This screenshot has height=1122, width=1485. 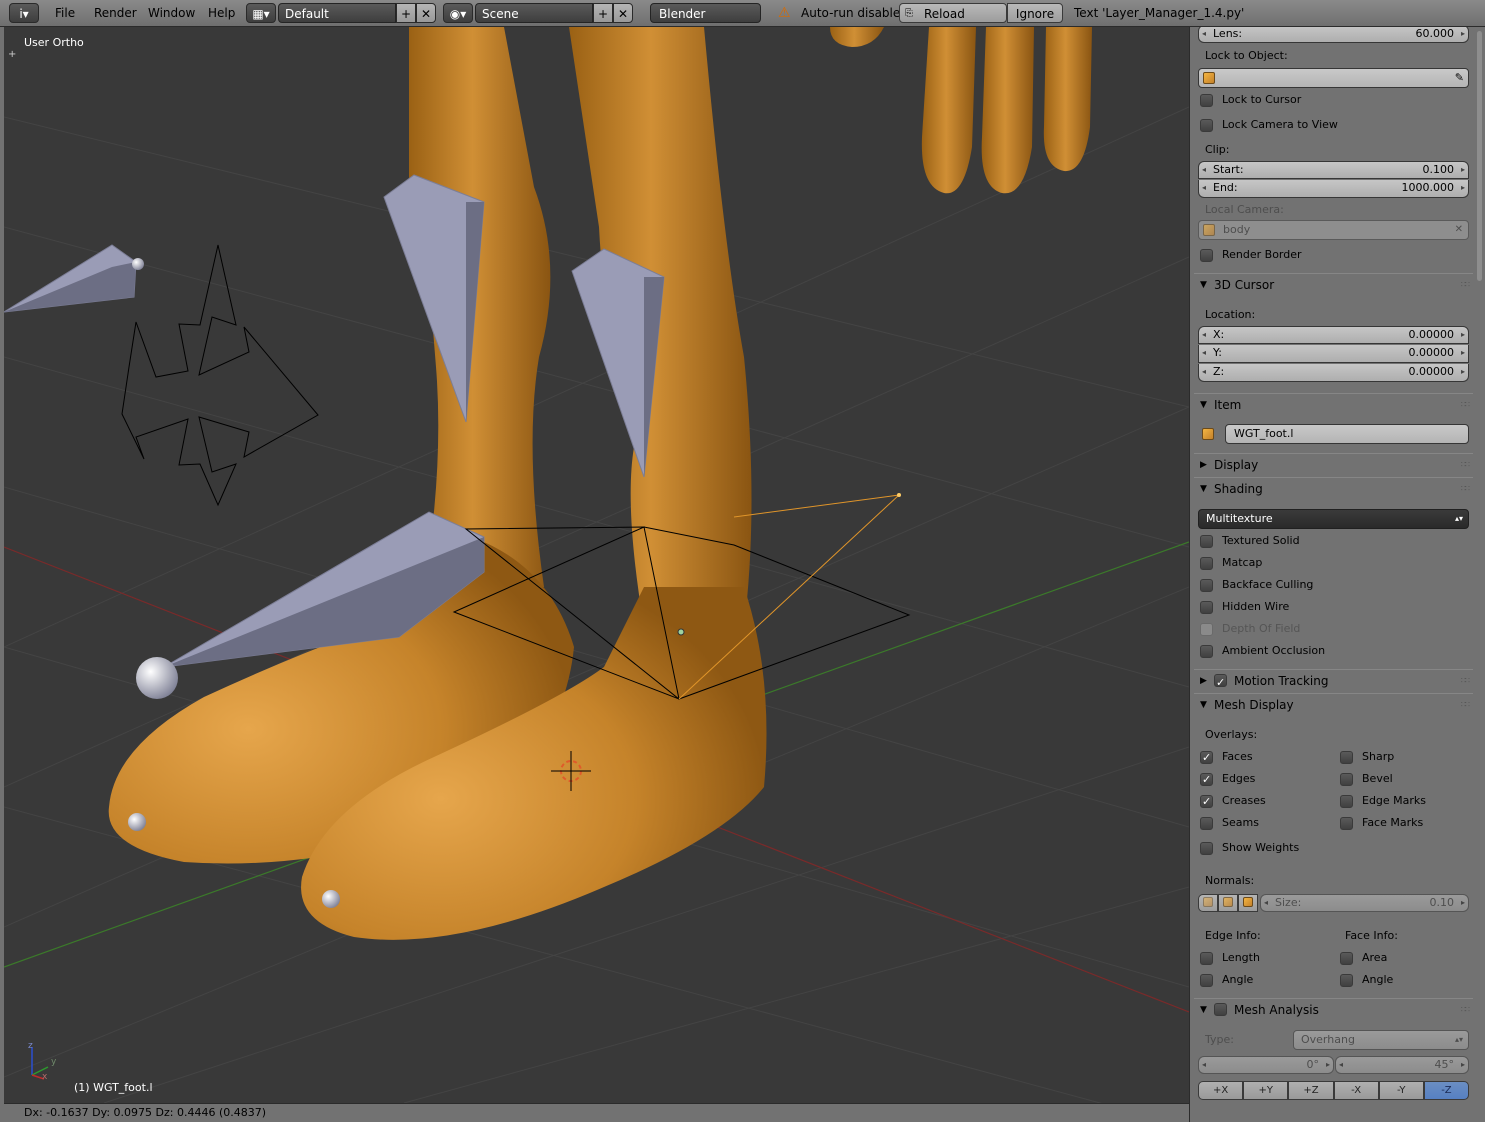 I want to click on collapse-triangle-icon: ▼, so click(x=1203, y=285).